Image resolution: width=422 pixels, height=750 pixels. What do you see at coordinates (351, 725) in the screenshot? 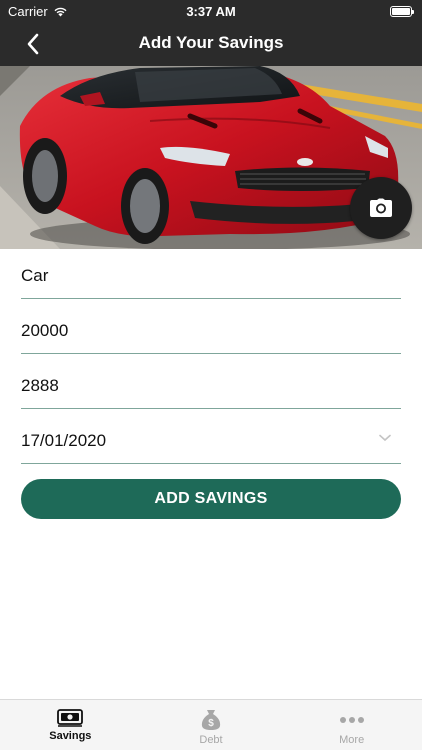
I see `tab-more: More` at bounding box center [351, 725].